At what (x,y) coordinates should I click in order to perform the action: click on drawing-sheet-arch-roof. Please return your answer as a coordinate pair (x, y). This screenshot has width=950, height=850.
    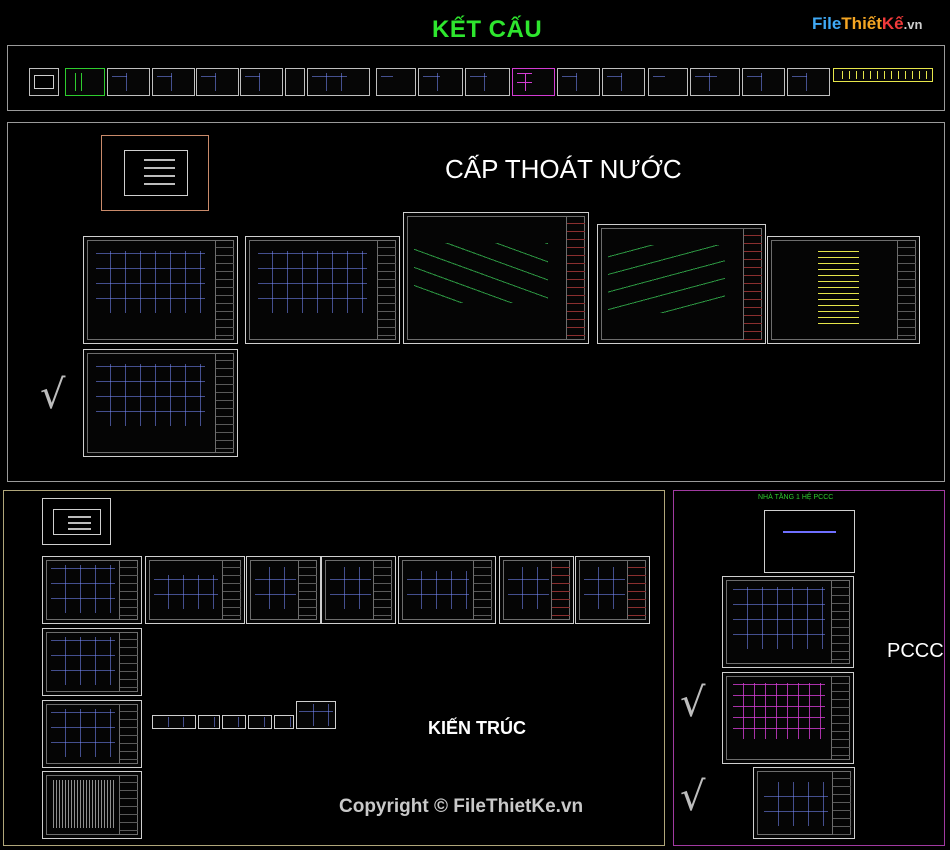
    Looking at the image, I should click on (92, 805).